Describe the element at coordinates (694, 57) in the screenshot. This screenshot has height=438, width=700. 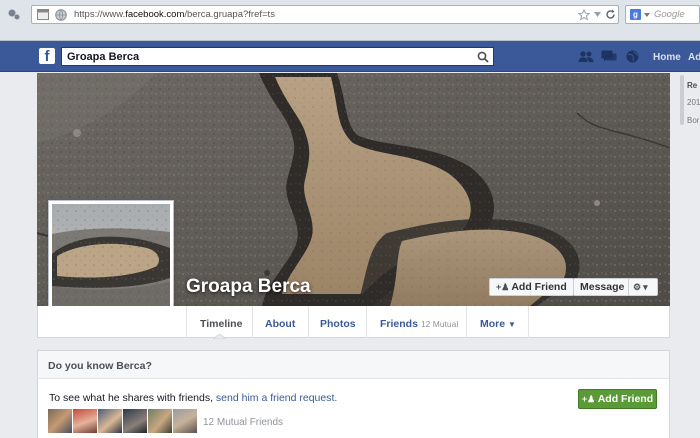
I see `nav-ad-link: Ad` at that location.